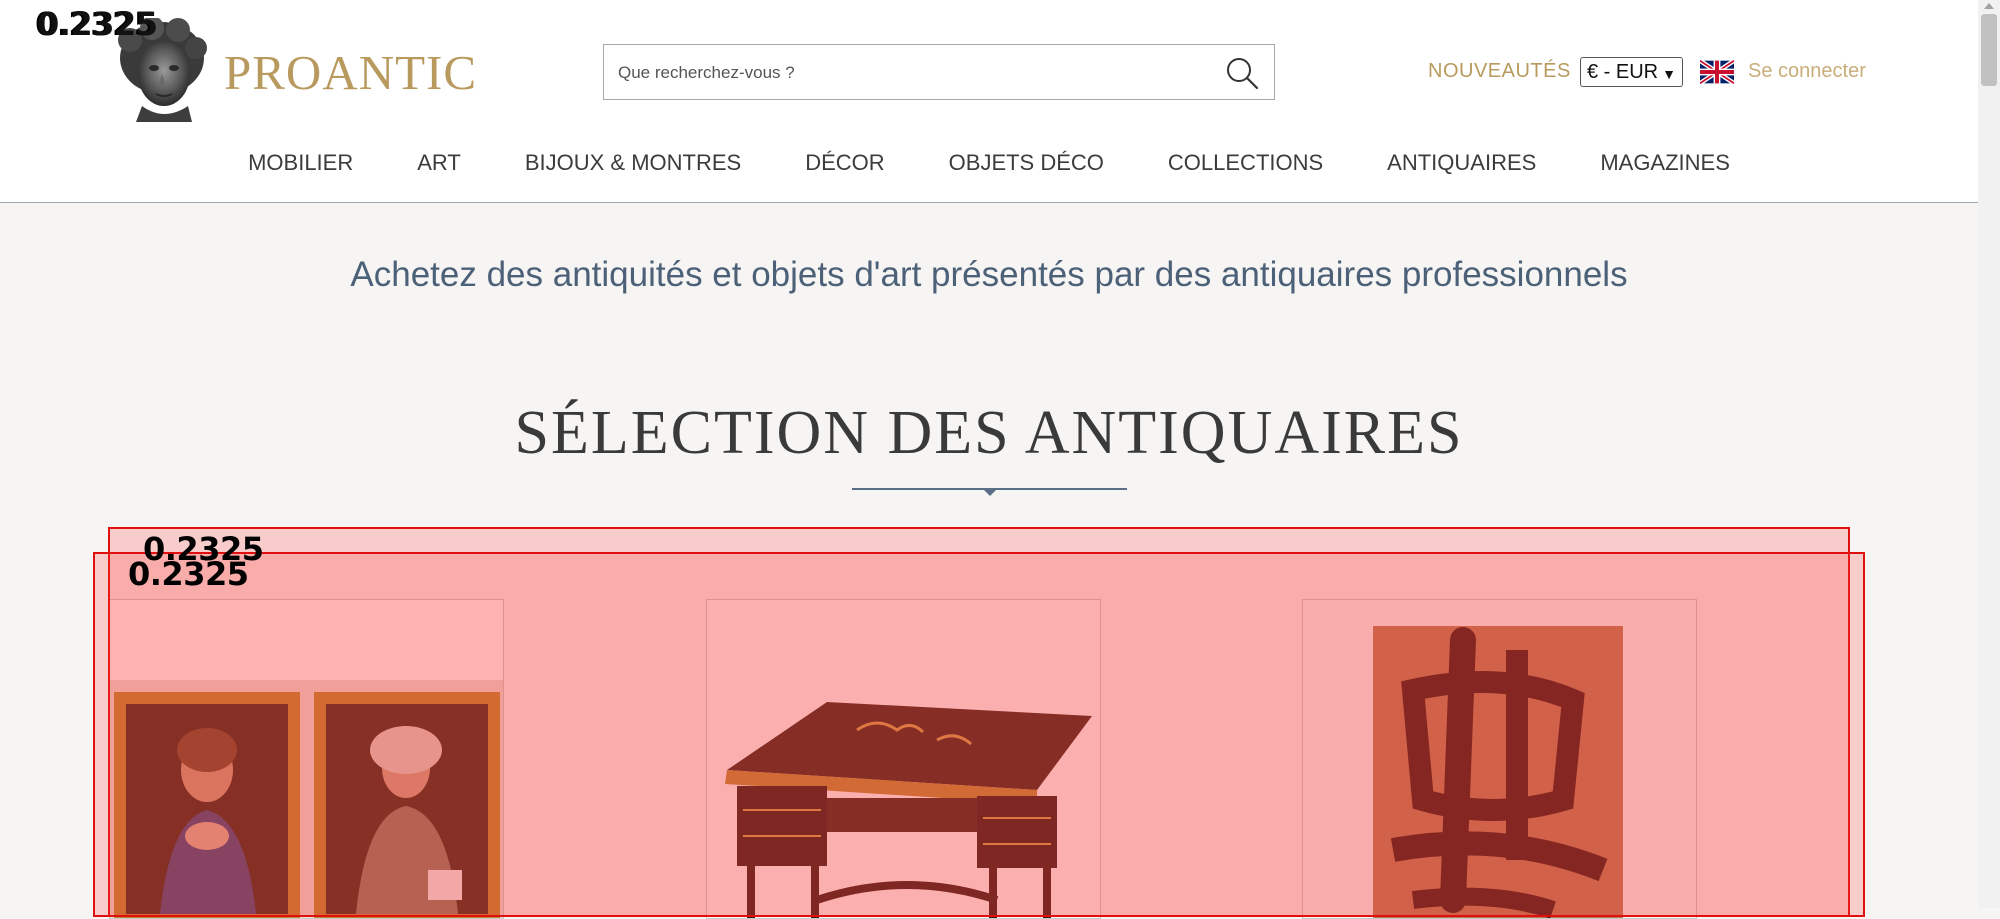 The width and height of the screenshot is (2000, 919). What do you see at coordinates (188, 574) in the screenshot?
I see `detection-label-b: 0.2325` at bounding box center [188, 574].